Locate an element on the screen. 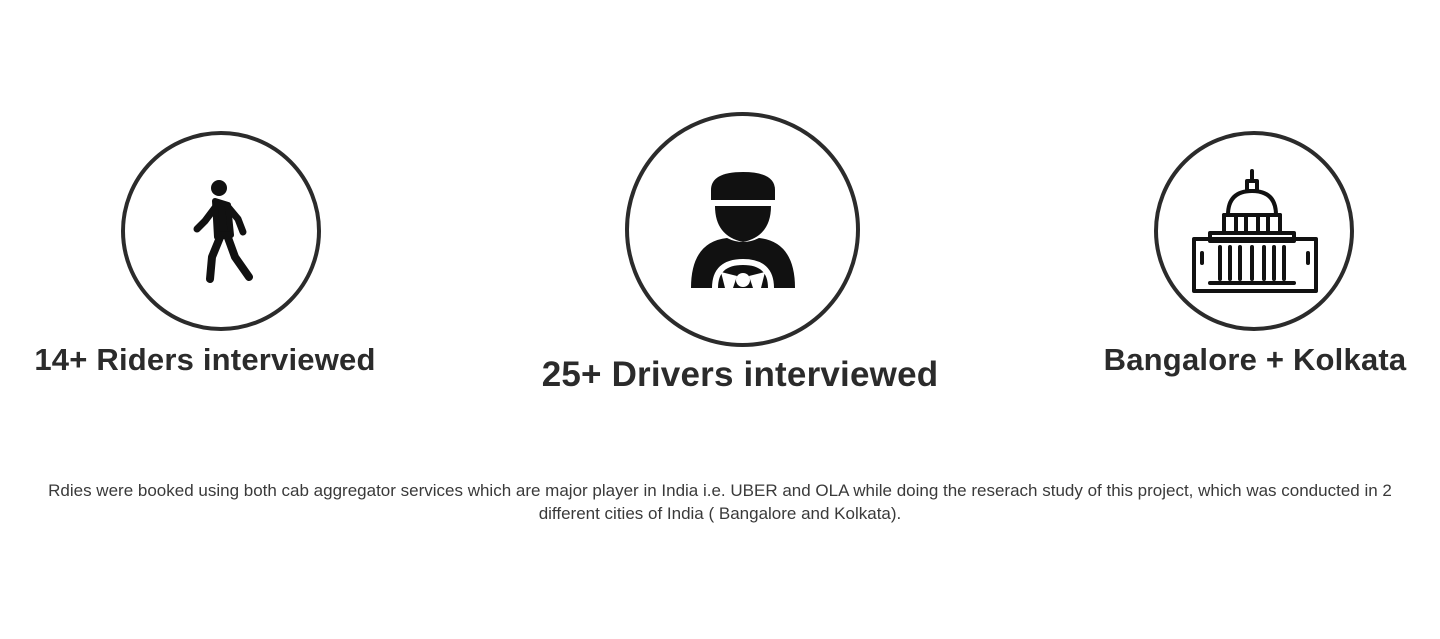 The image size is (1440, 639). driver-steering-wheel-icon is located at coordinates (743, 230).